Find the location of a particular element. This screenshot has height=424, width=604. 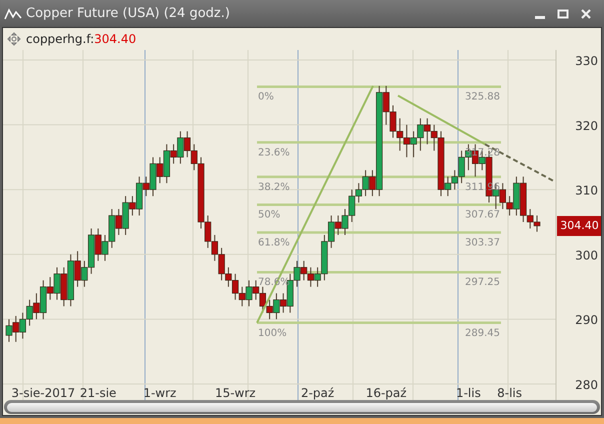

y-axis-label: 320 is located at coordinates (586, 125).